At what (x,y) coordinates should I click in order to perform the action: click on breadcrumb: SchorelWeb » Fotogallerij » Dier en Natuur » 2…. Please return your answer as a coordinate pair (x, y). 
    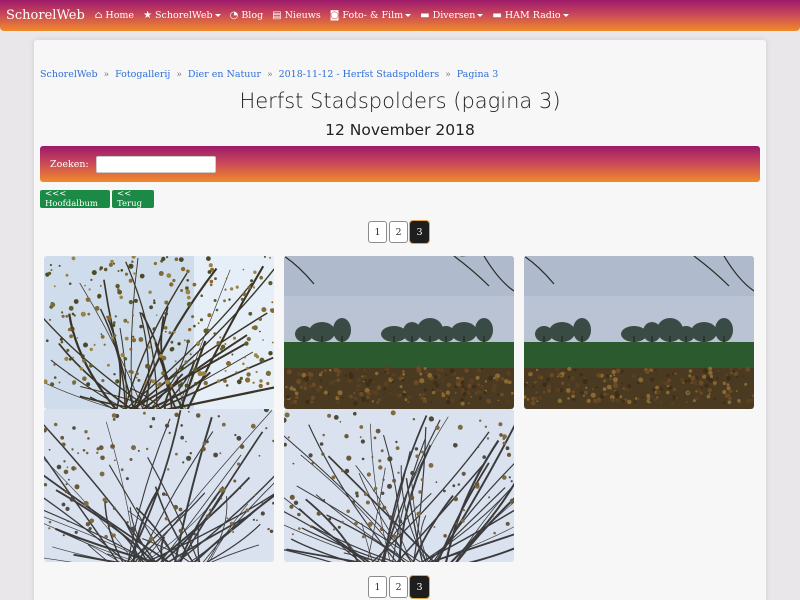
    Looking at the image, I should click on (269, 74).